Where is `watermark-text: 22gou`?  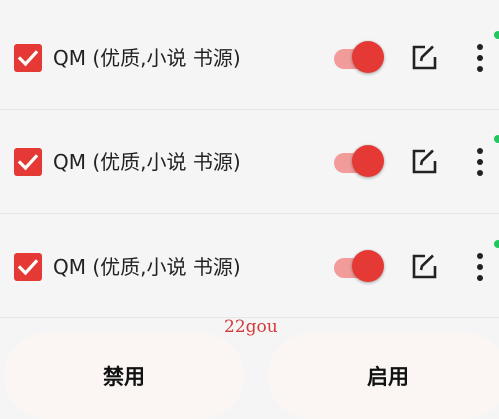
watermark-text: 22gou is located at coordinates (251, 327).